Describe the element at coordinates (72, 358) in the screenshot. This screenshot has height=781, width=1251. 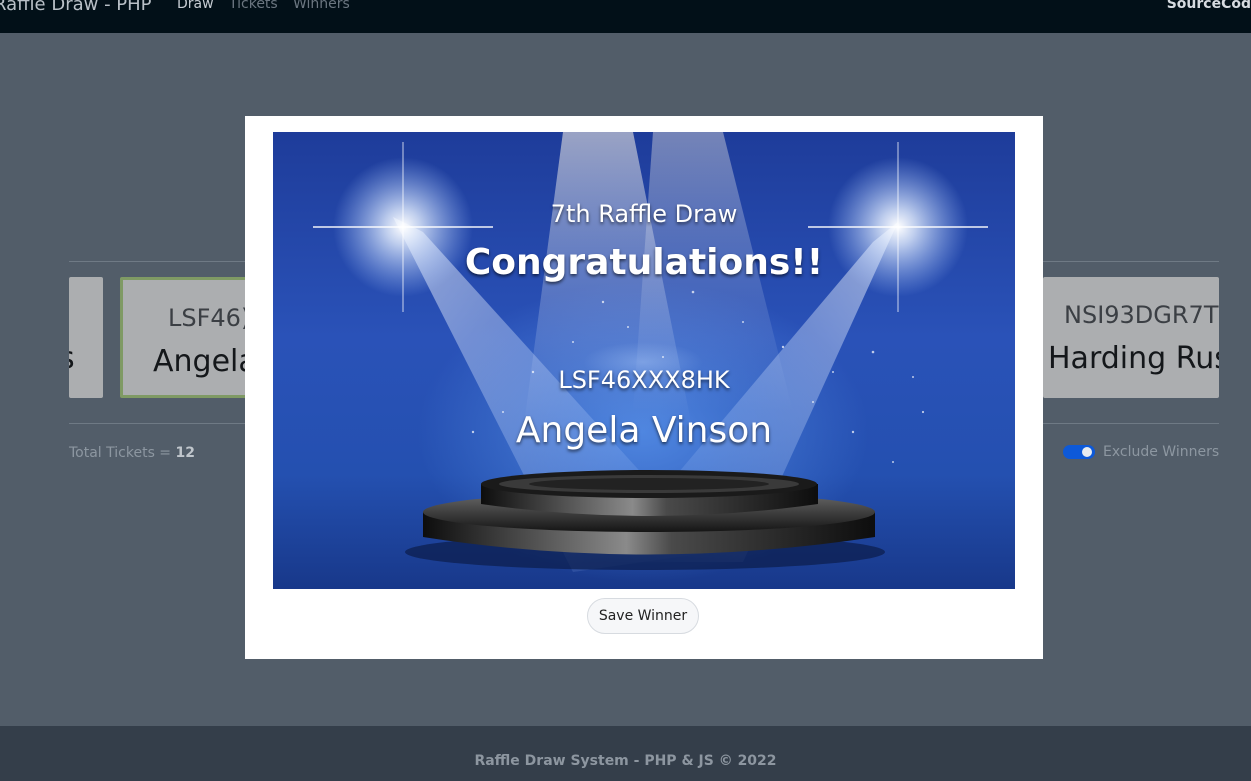
I see `ticket-card-name: s` at that location.